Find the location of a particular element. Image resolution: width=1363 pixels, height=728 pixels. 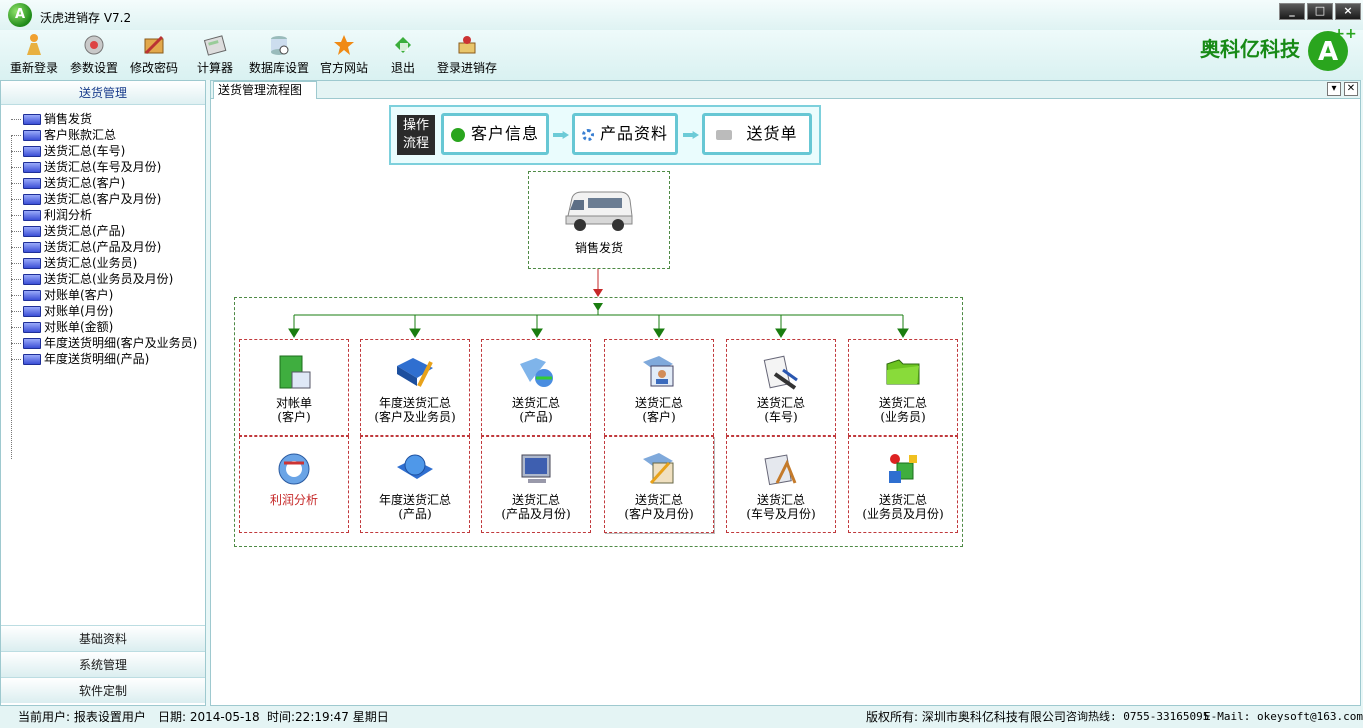

title-bar: A 沃虎进销存 V7.2 _ □ × is located at coordinates (681, 15).